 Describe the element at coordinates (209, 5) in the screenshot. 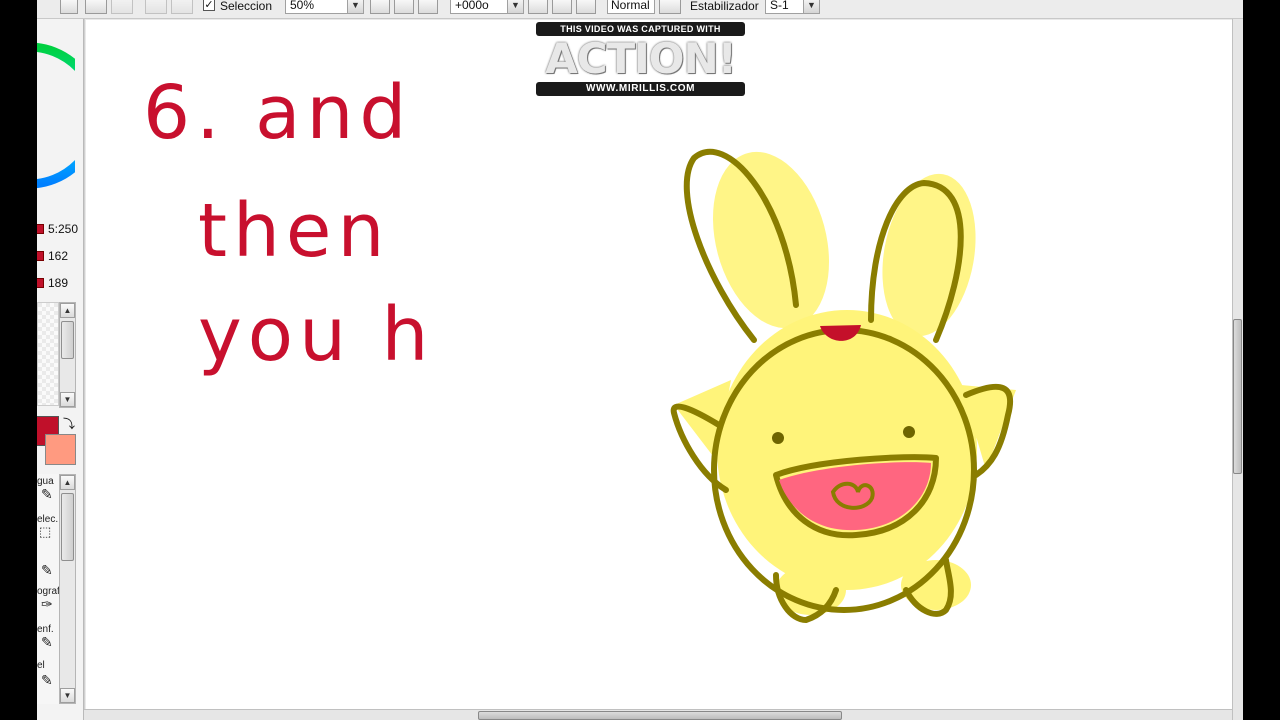

I see `selection-checkbox: ✓` at that location.